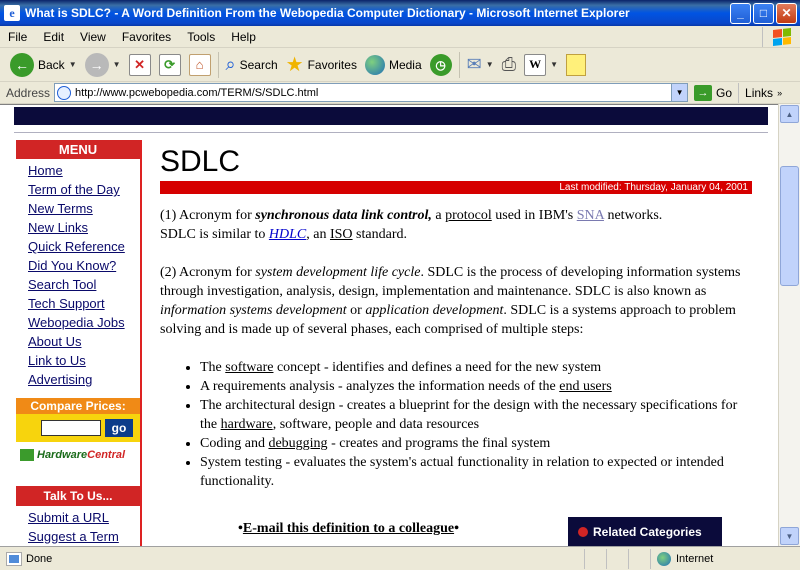  Describe the element at coordinates (468, 215) in the screenshot. I see `protocol-link: protocol` at that location.